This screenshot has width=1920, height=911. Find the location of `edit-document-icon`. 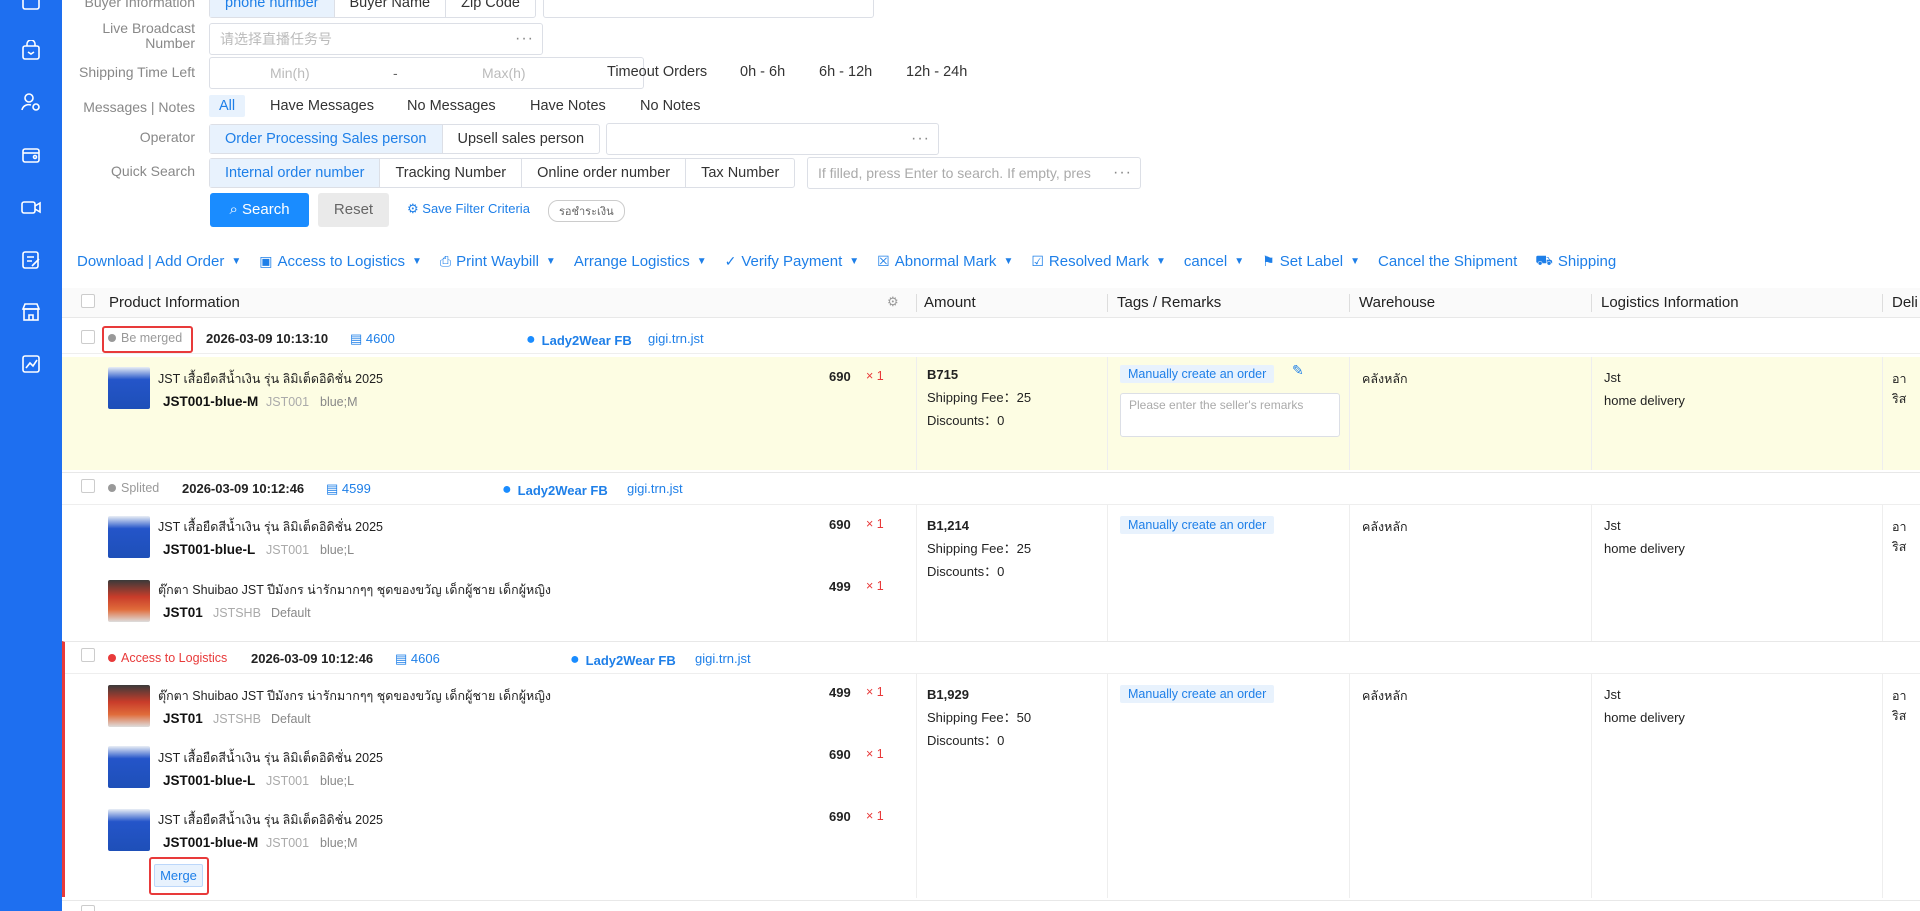

edit-document-icon is located at coordinates (31, 260).